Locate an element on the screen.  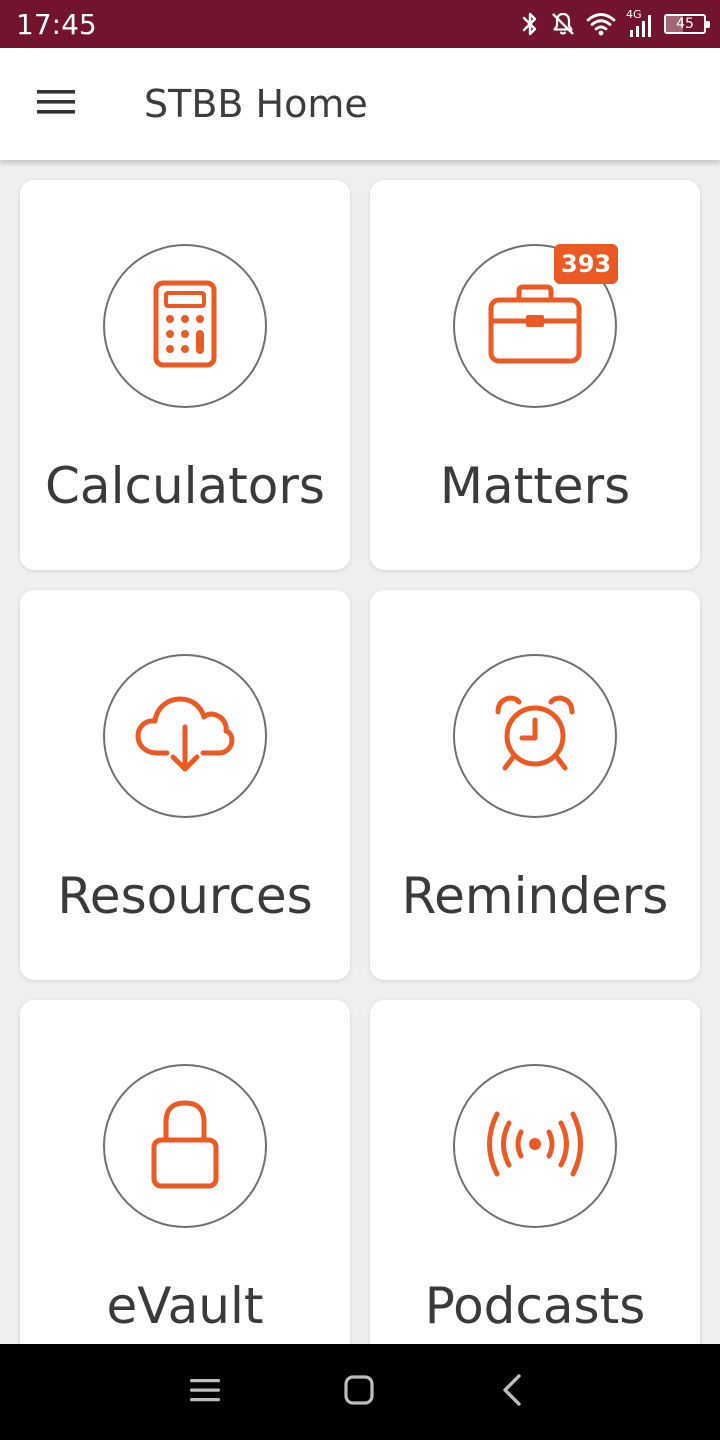
tile-calculators: Calculators is located at coordinates (185, 375).